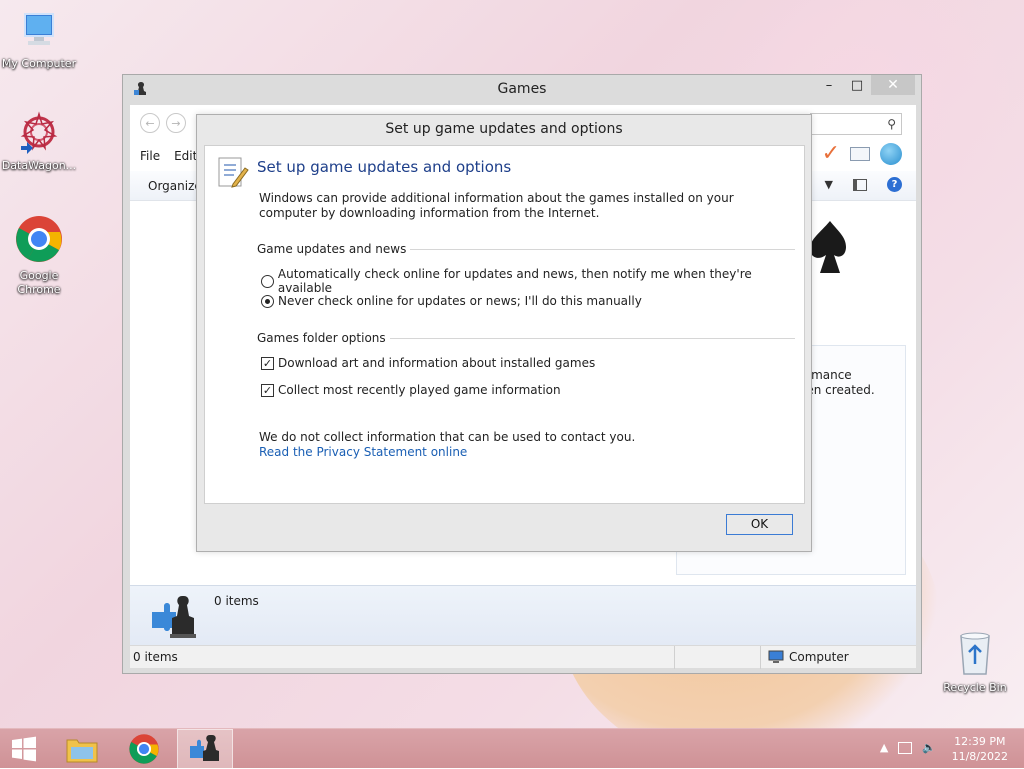 This screenshot has height=769, width=1024. I want to click on games-icon, so click(204, 748).